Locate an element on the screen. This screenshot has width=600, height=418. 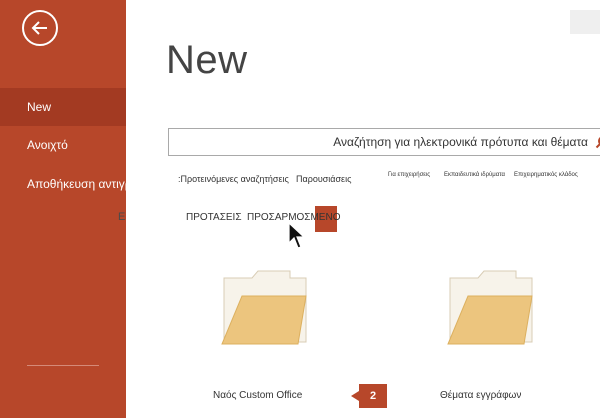
back-arrow-icon is located at coordinates (39, 28).